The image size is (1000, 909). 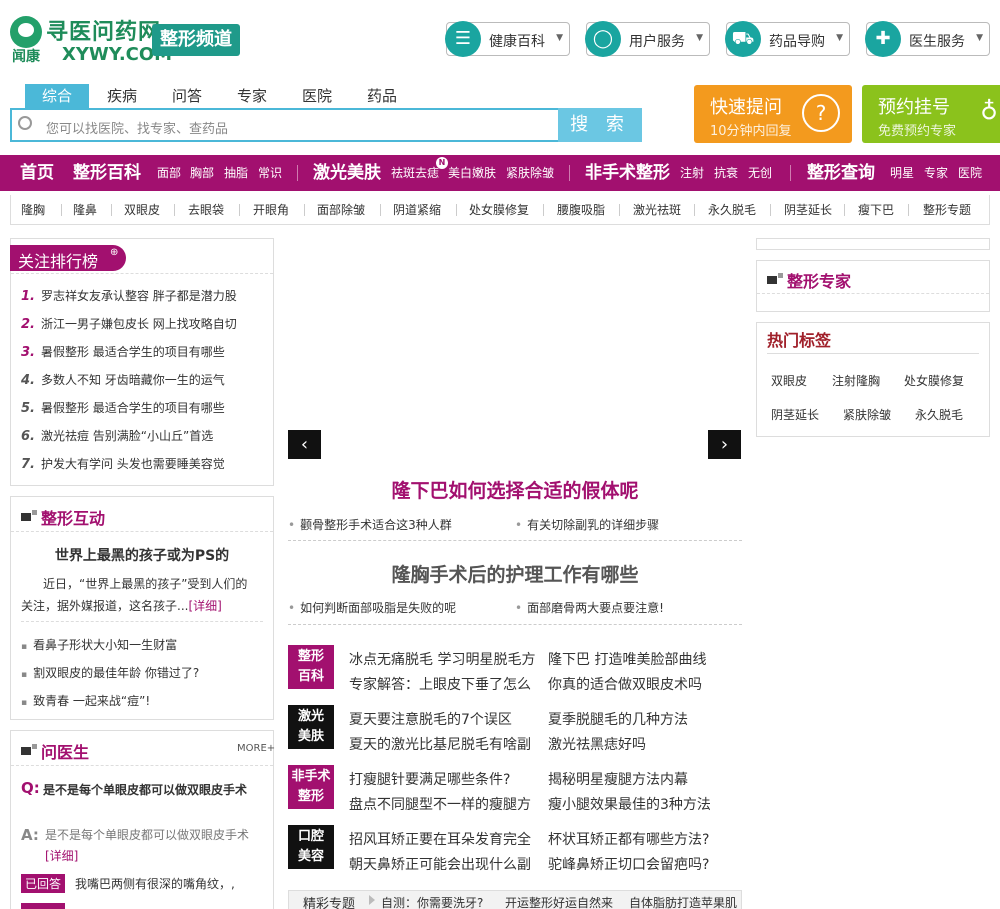 I want to click on category-badge: 非手术 整形, so click(x=311, y=787).